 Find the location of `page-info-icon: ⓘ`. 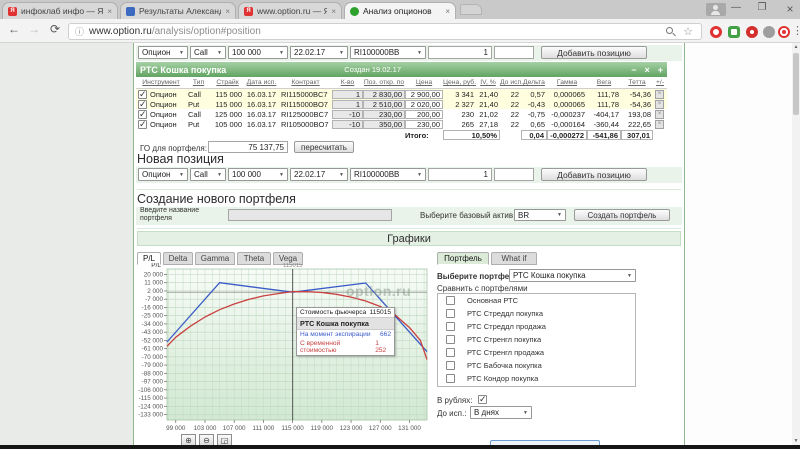

page-info-icon: ⓘ is located at coordinates (79, 31).